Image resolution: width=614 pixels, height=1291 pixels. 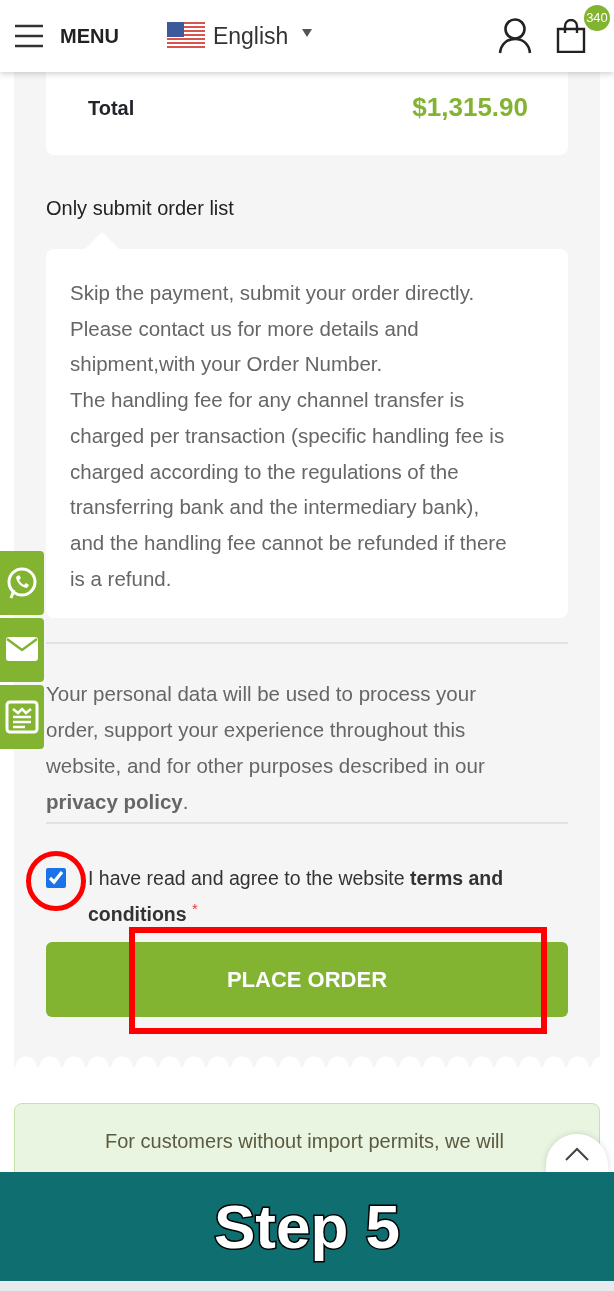 What do you see at coordinates (29, 36) in the screenshot?
I see `menu-icon` at bounding box center [29, 36].